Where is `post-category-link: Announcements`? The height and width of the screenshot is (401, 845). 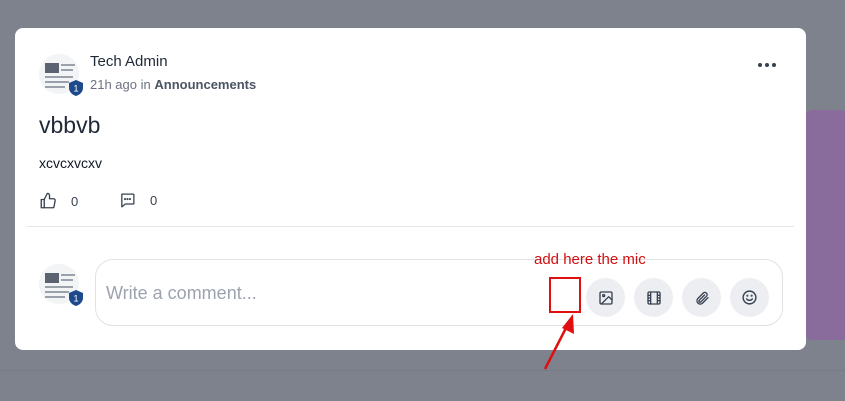 post-category-link: Announcements is located at coordinates (205, 84).